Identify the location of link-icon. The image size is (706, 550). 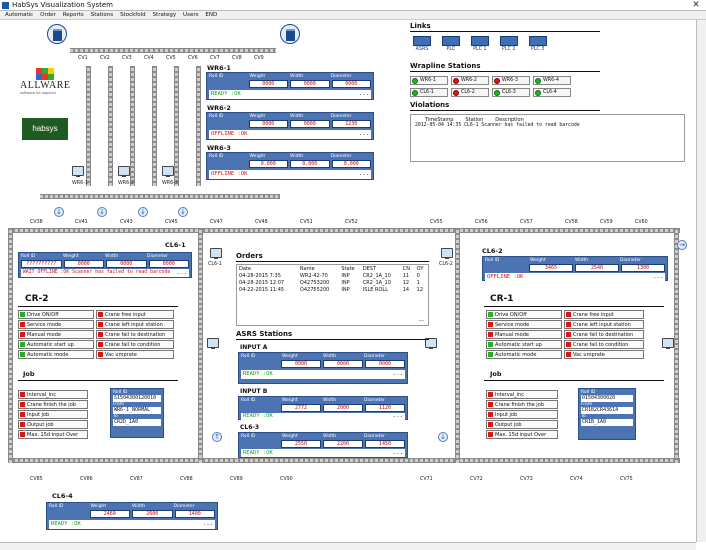
(508, 41).